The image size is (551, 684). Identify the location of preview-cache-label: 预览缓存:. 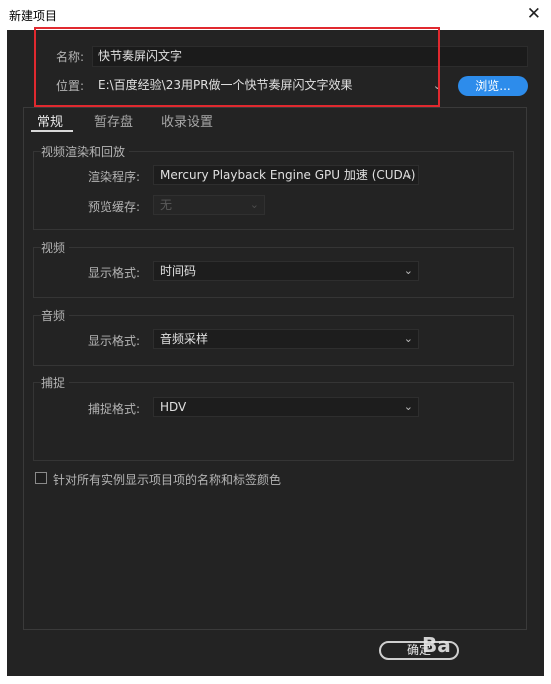
(114, 207).